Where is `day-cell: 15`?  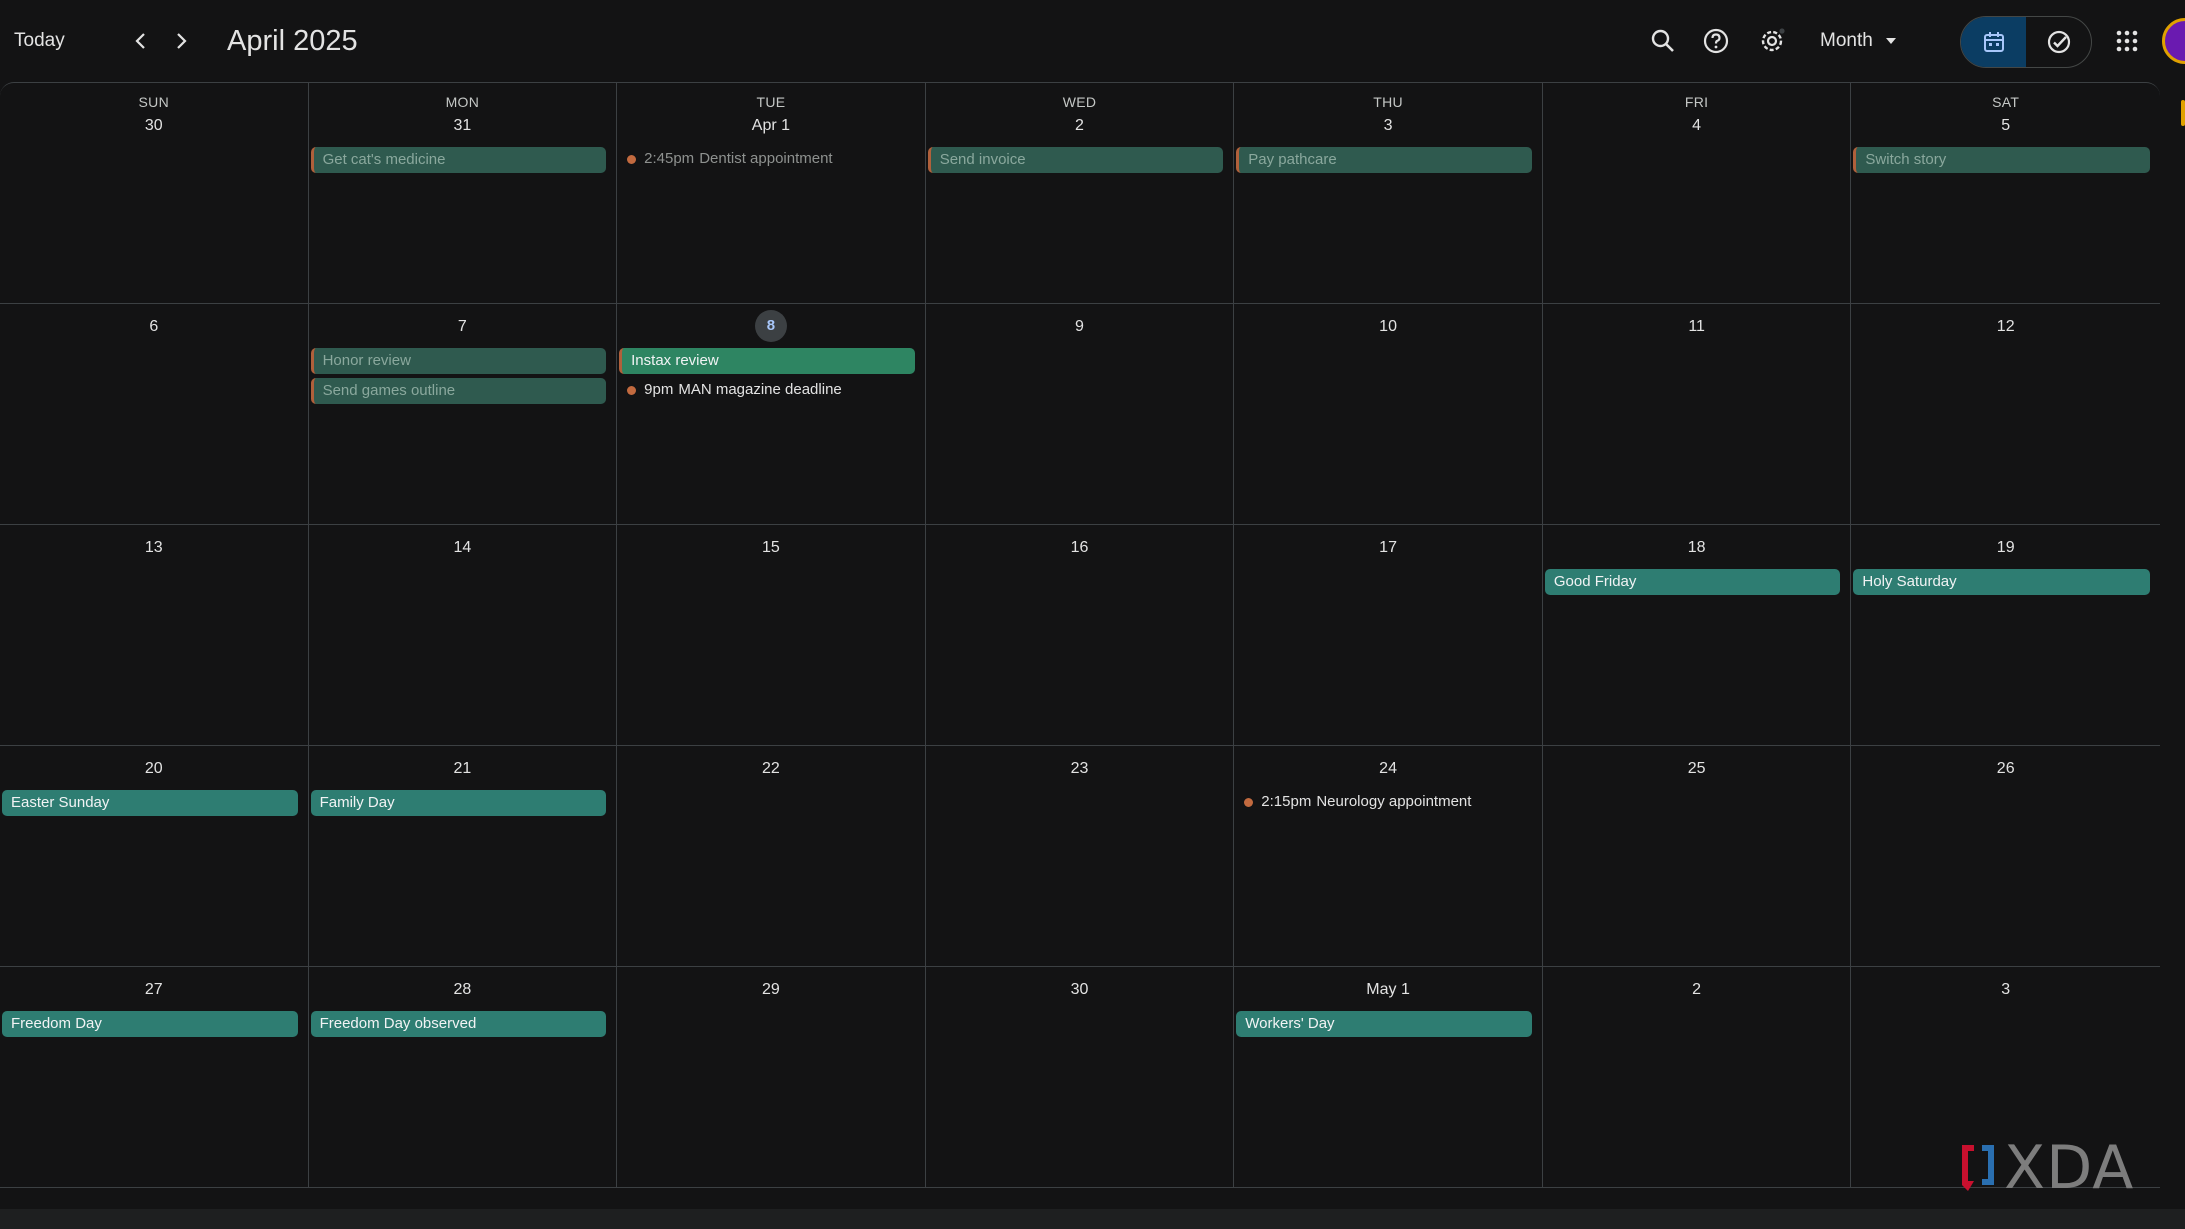
day-cell: 15 is located at coordinates (771, 635).